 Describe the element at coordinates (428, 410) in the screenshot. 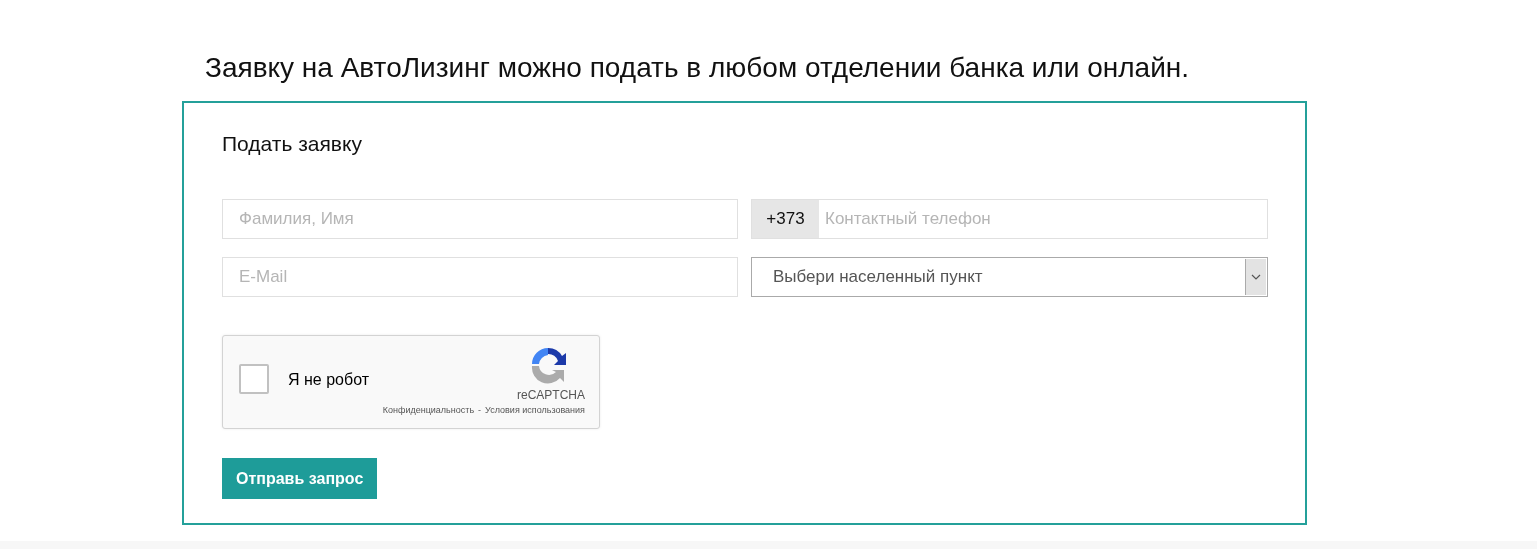

I see `privacy-link: Конфиденциальность` at that location.